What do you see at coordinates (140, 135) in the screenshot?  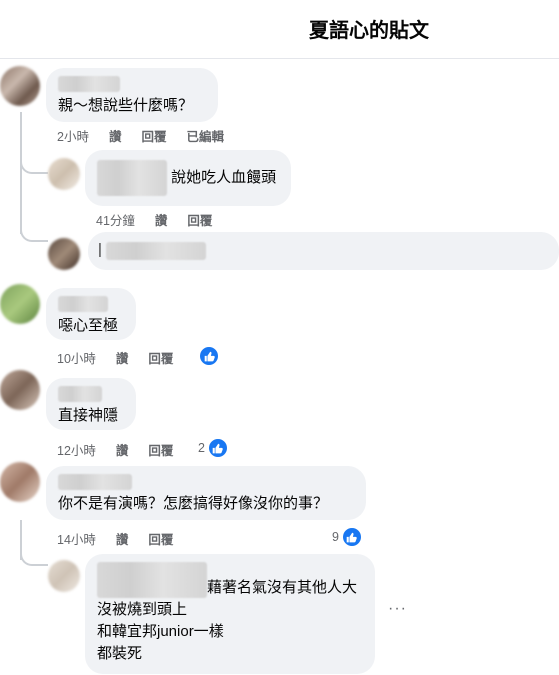 I see `comment-actions: 2小時 讚 回覆 已編輯` at bounding box center [140, 135].